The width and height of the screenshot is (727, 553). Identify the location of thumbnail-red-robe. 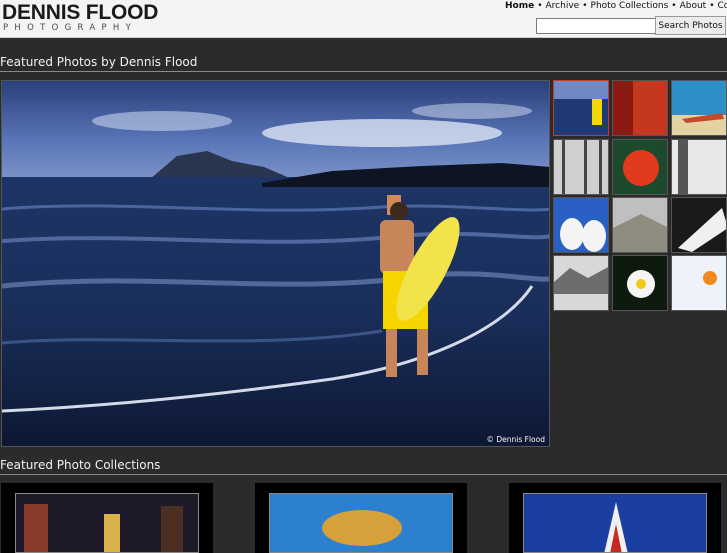
(640, 108).